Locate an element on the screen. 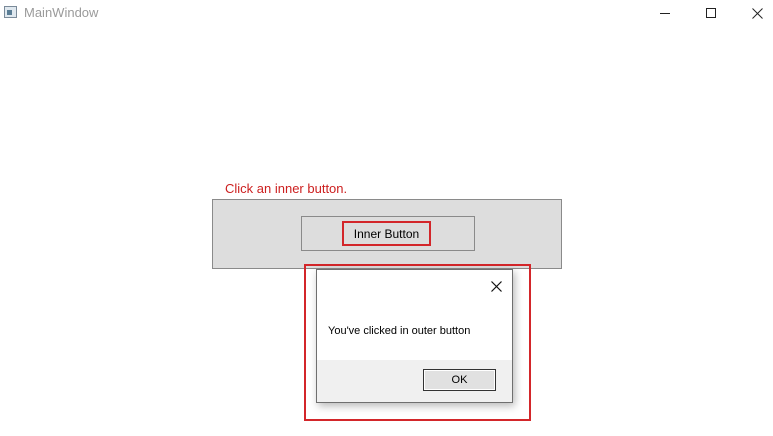  close-window-button is located at coordinates (753, 13).